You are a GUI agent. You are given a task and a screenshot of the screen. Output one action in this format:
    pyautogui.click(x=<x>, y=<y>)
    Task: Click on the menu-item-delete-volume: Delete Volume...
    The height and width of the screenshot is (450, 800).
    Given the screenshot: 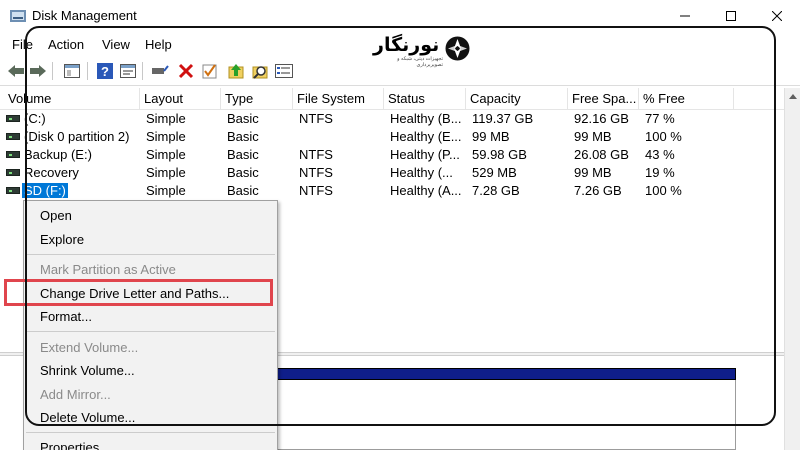 What is the action you would take?
    pyautogui.click(x=87, y=418)
    